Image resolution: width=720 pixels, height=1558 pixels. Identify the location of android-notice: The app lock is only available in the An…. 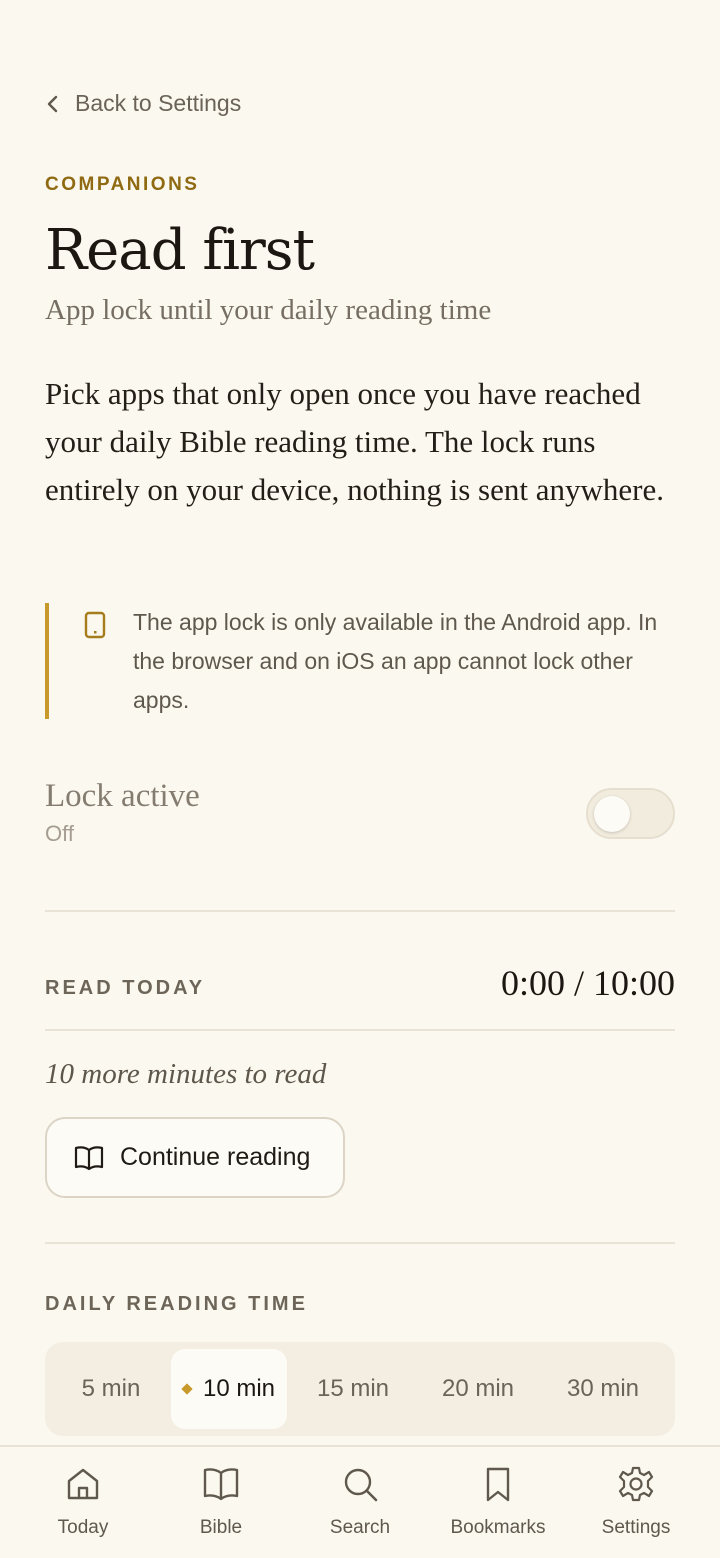
(360, 661).